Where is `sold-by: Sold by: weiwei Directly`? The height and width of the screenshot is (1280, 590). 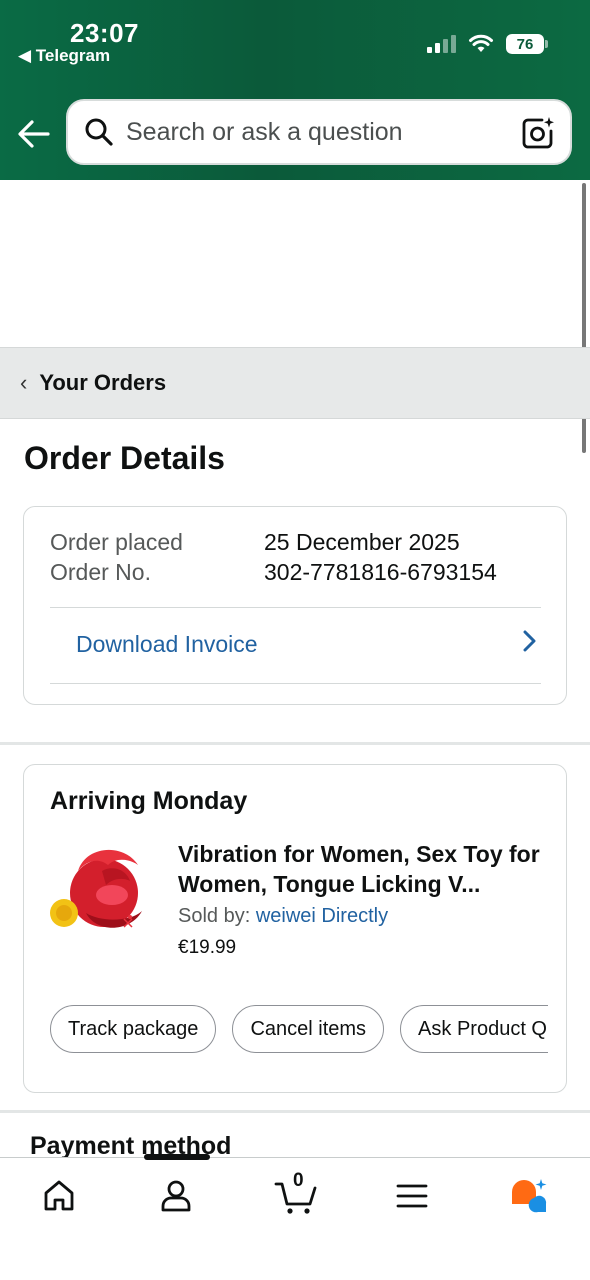
sold-by: Sold by: weiwei Directly is located at coordinates (283, 916).